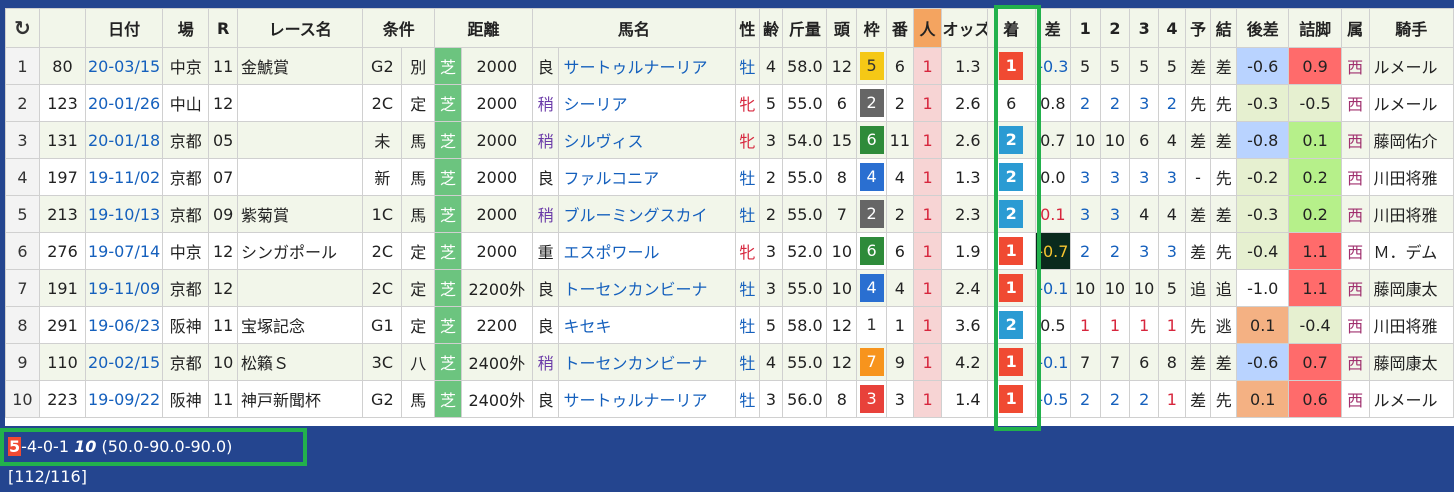  What do you see at coordinates (1052, 28) in the screenshot?
I see `header-diff: 差` at bounding box center [1052, 28].